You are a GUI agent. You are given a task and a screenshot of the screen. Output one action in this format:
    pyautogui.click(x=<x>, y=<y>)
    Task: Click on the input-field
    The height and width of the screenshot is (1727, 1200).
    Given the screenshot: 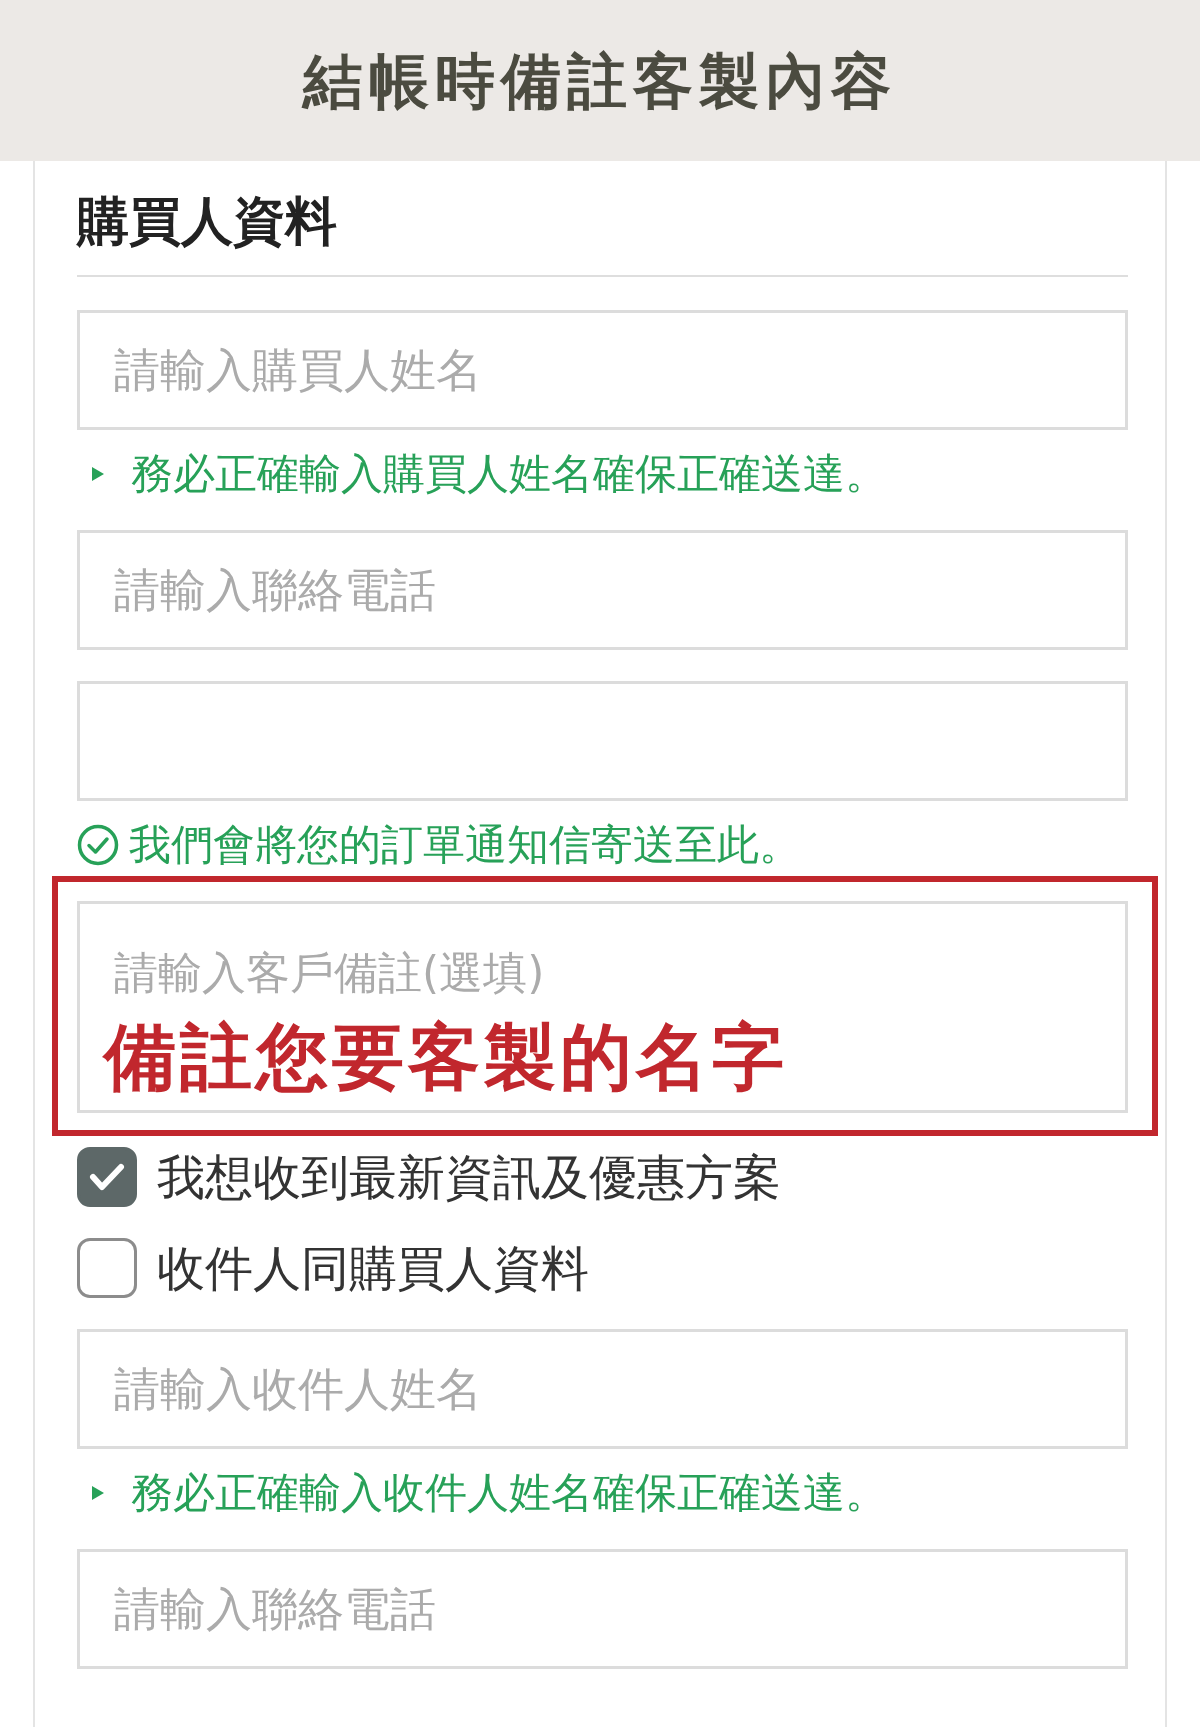 What is the action you would take?
    pyautogui.click(x=602, y=741)
    